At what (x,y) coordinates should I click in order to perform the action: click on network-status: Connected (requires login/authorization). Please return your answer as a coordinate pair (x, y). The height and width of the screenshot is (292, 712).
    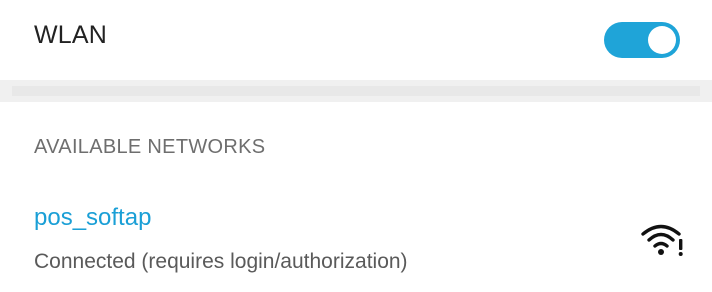
    Looking at the image, I should click on (221, 261).